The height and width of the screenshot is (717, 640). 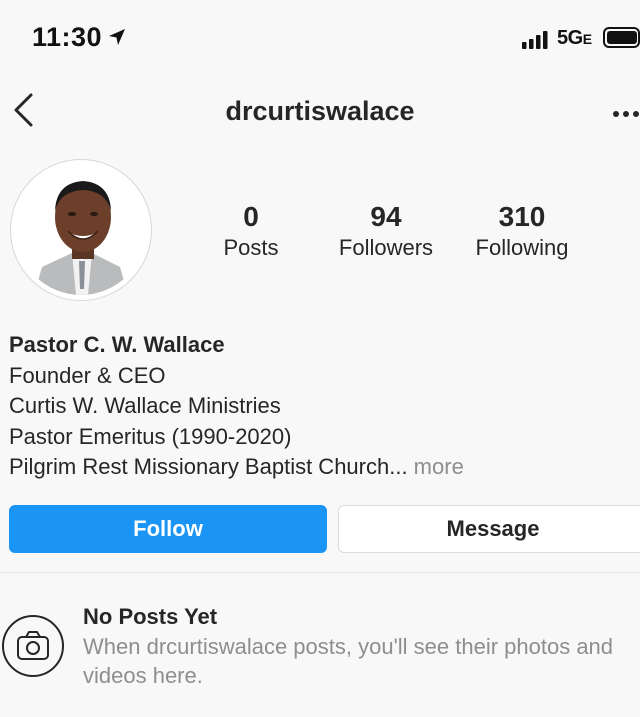 What do you see at coordinates (436, 466) in the screenshot?
I see `bio-more-link: more` at bounding box center [436, 466].